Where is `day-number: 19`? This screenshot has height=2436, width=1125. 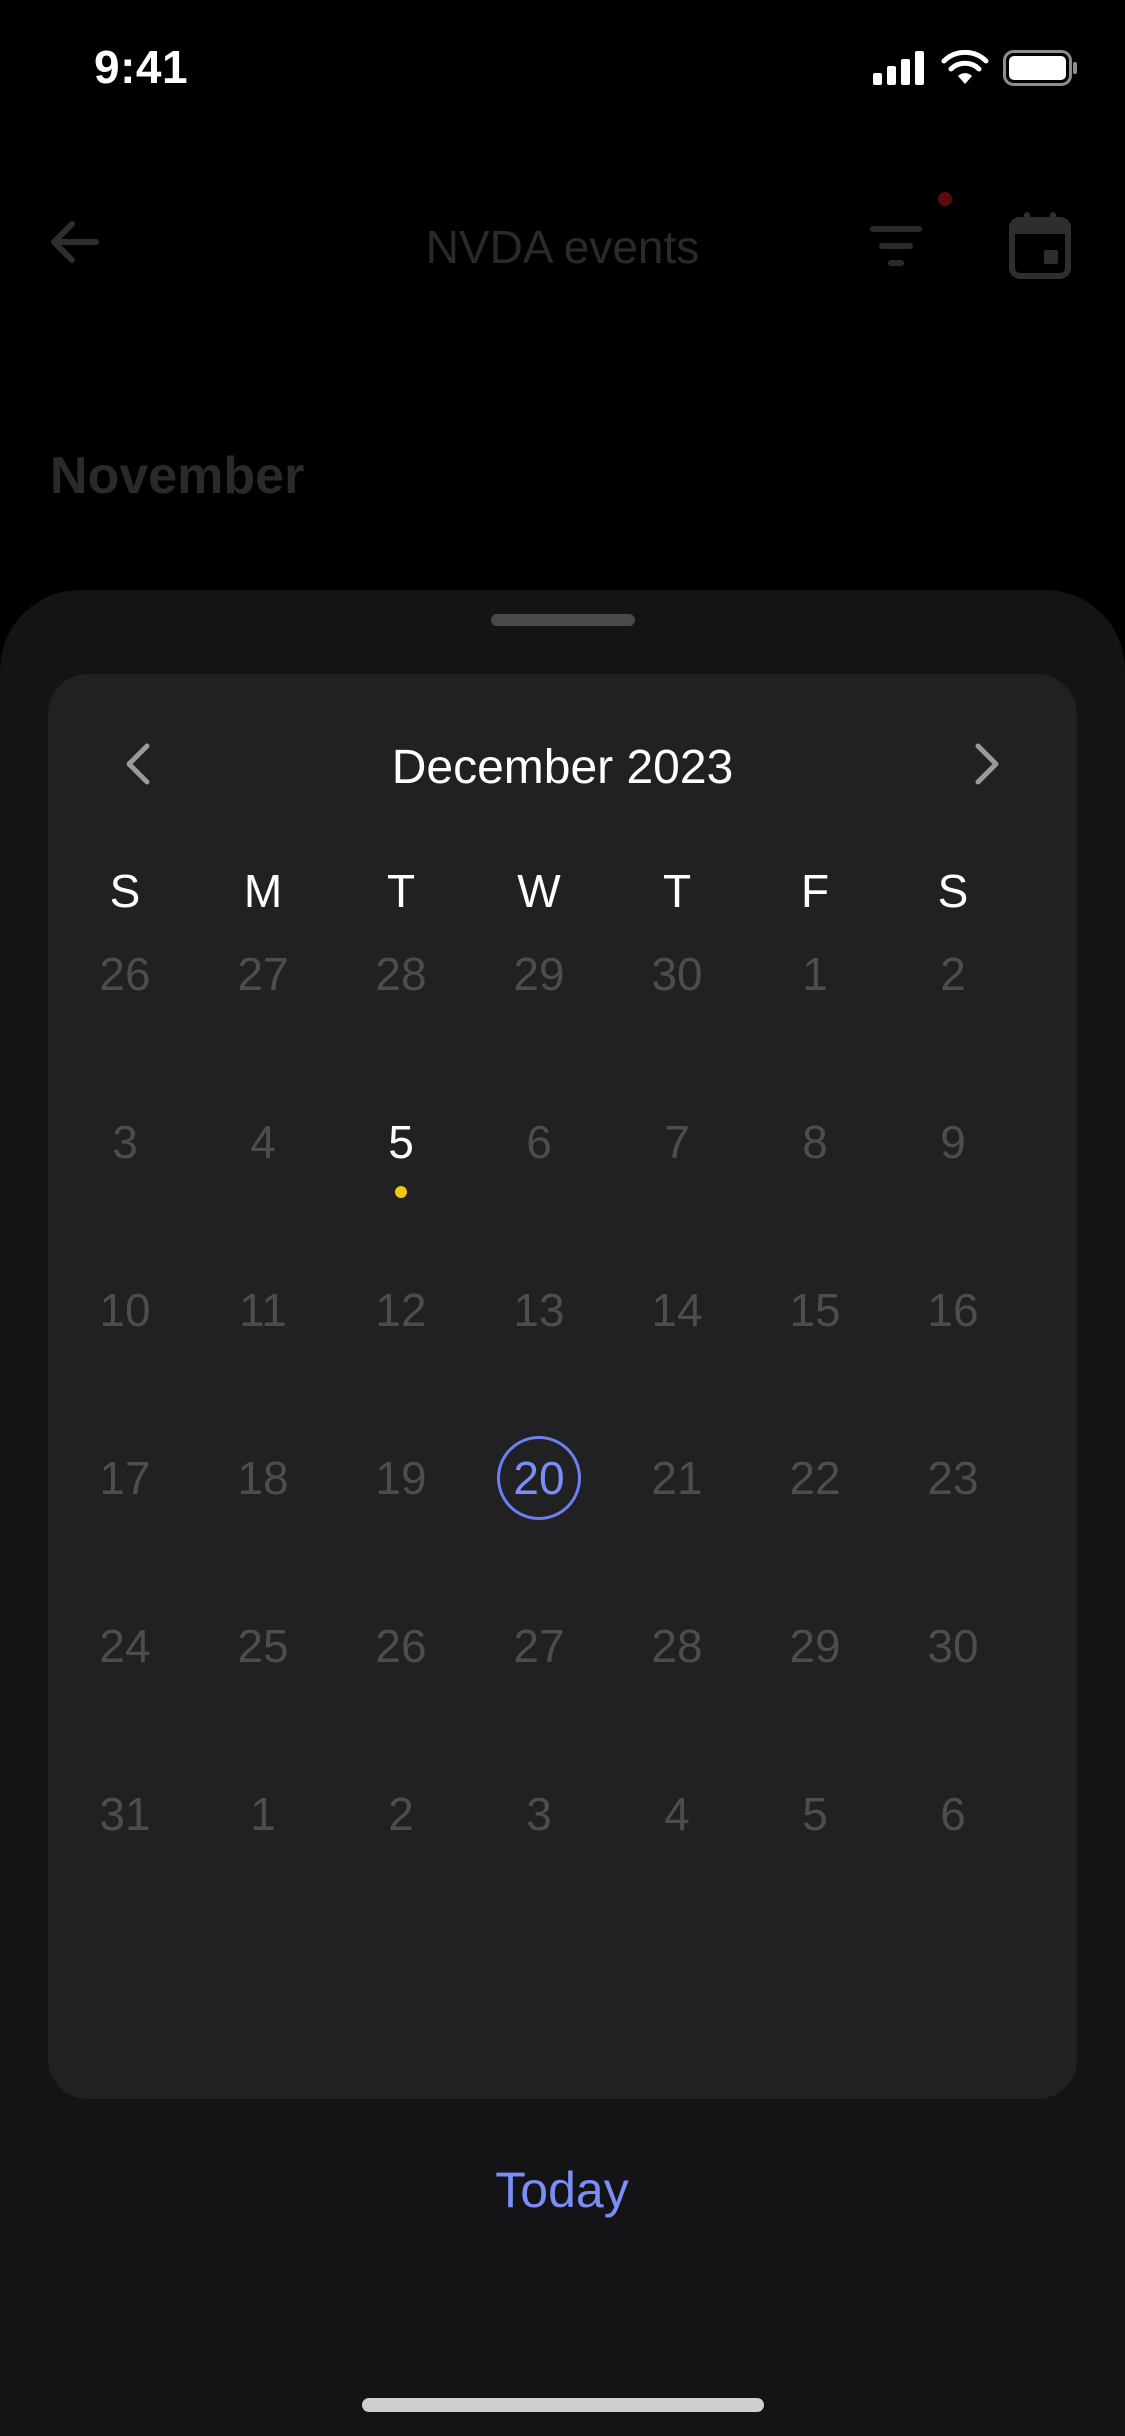 day-number: 19 is located at coordinates (401, 1478).